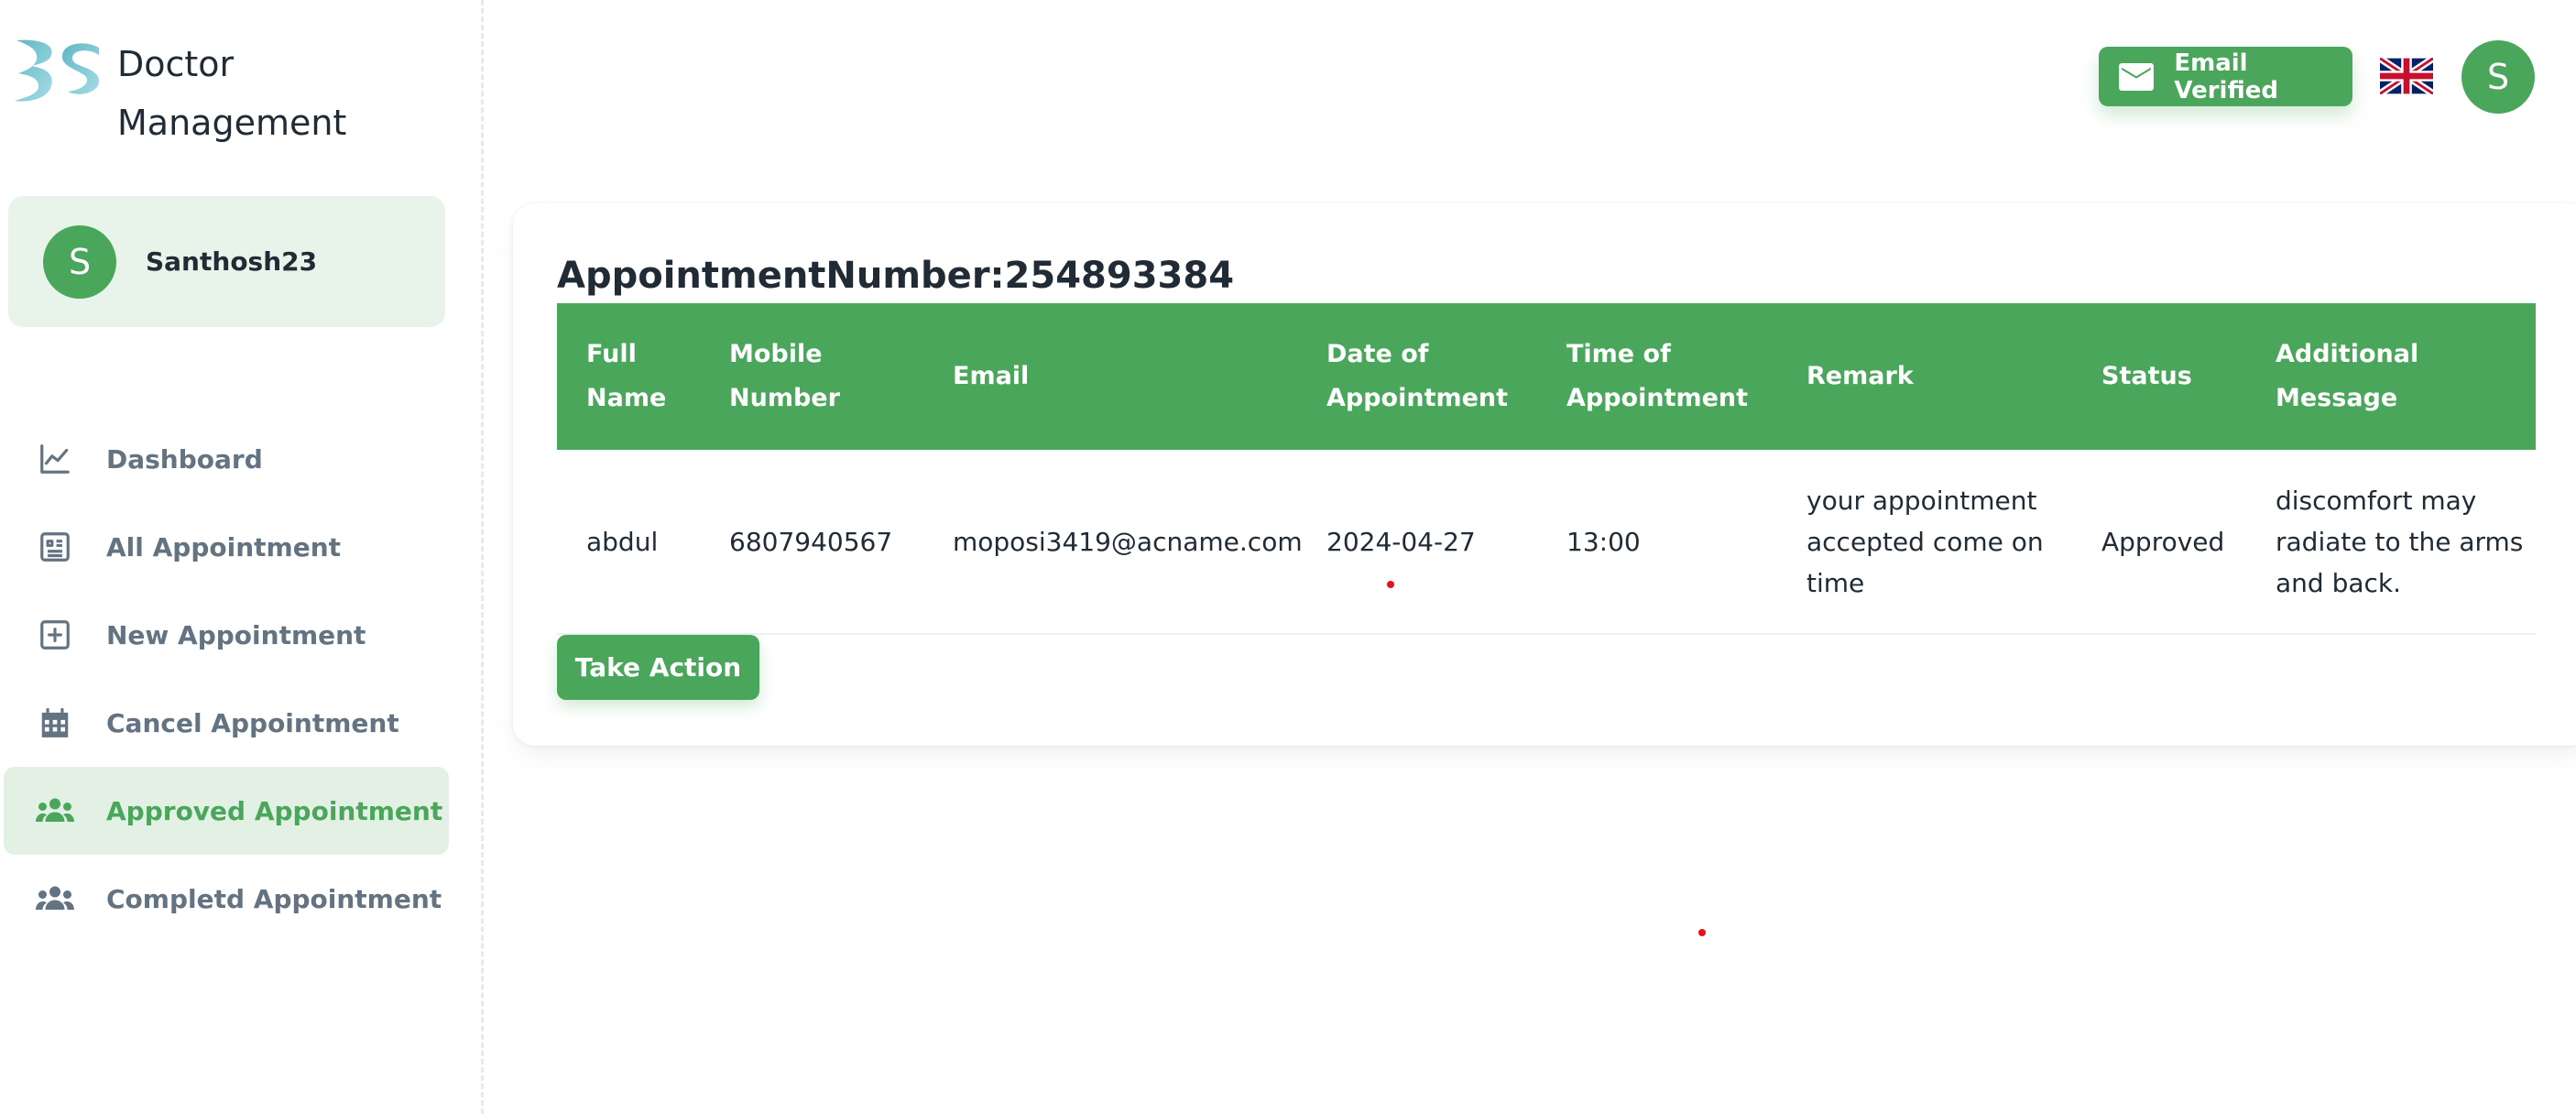 The image size is (2576, 1114). Describe the element at coordinates (627, 398) in the screenshot. I see `header-line: Name` at that location.